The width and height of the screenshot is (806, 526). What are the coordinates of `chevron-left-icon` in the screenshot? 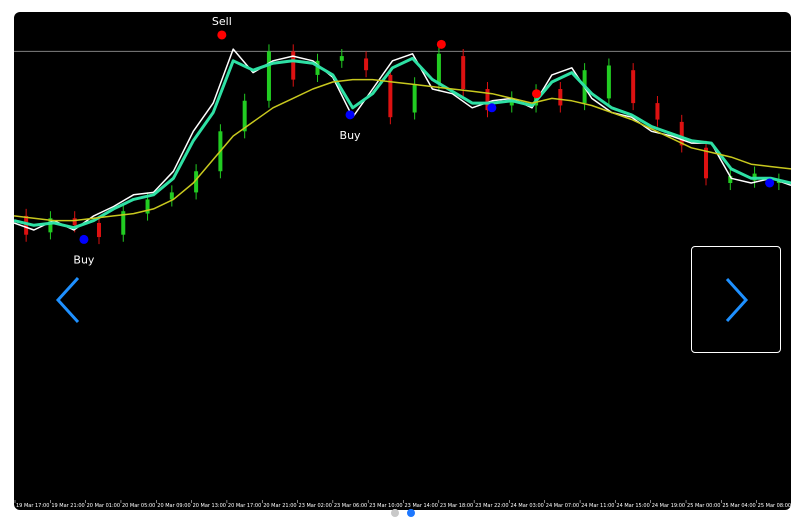 It's located at (67, 300).